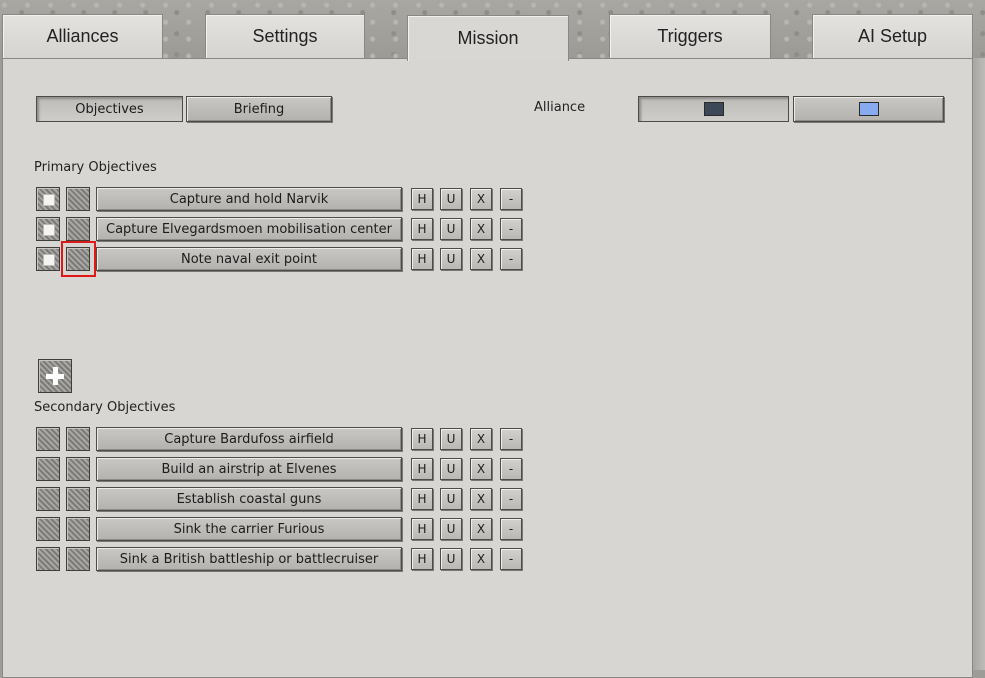 The height and width of the screenshot is (678, 985). What do you see at coordinates (259, 109) in the screenshot?
I see `briefing-subtab: Briefing` at bounding box center [259, 109].